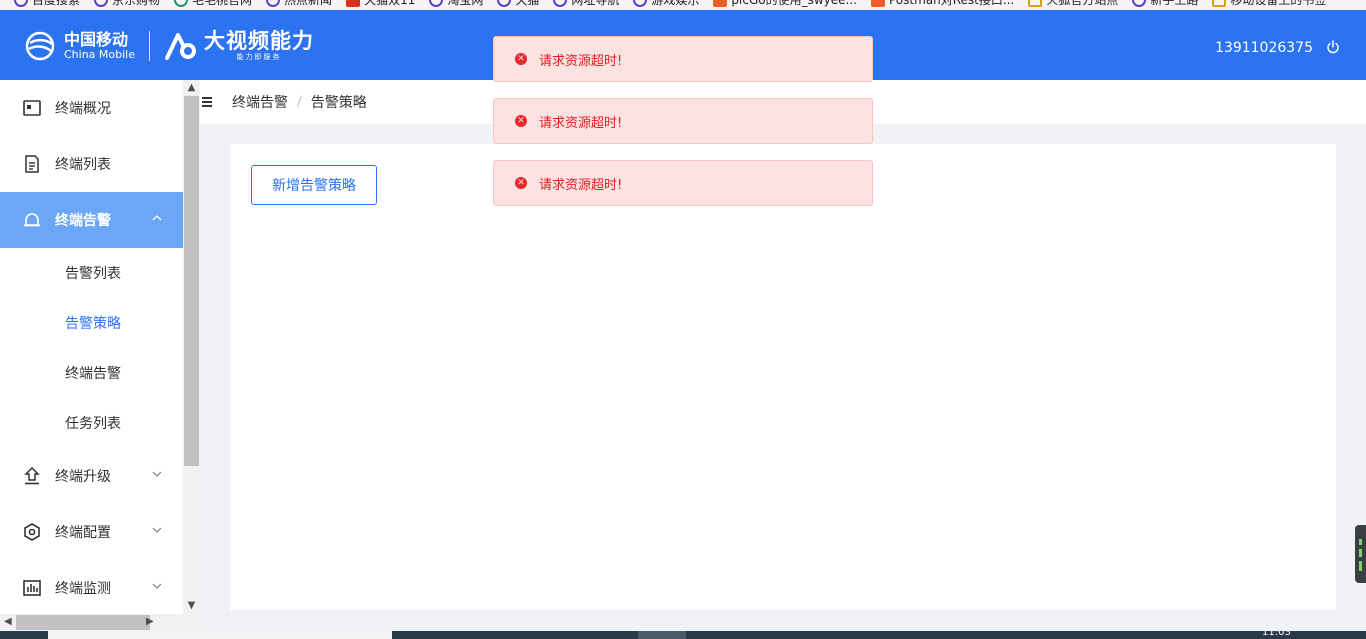  What do you see at coordinates (181, 46) in the screenshot?
I see `brand-mark-icon` at bounding box center [181, 46].